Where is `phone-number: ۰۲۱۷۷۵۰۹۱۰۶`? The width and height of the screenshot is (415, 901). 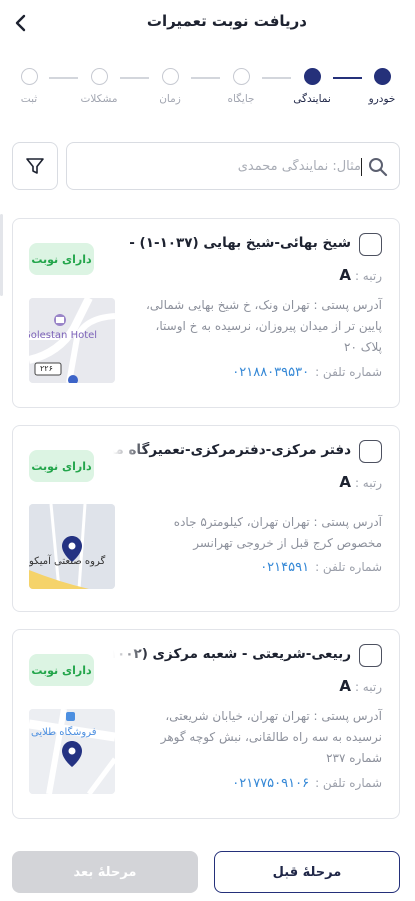 phone-number: ۰۲۱۷۷۵۰۹۱۰۶ is located at coordinates (270, 783).